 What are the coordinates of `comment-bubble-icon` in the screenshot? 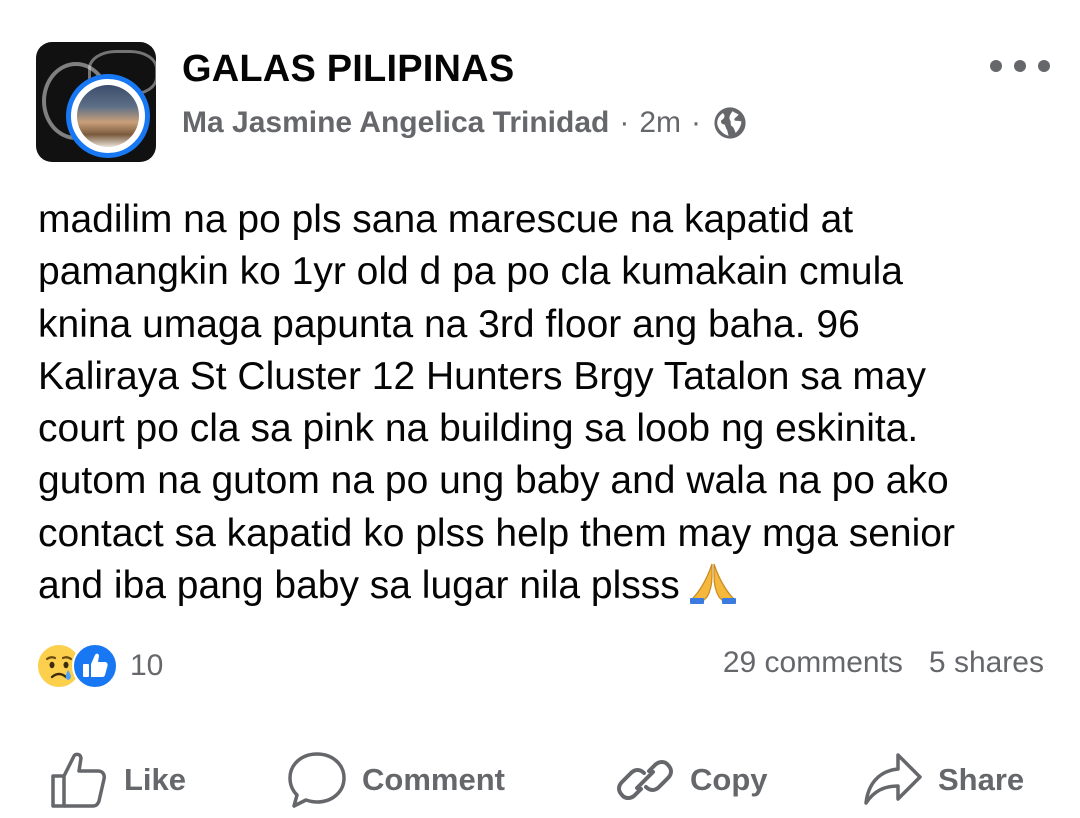 It's located at (317, 780).